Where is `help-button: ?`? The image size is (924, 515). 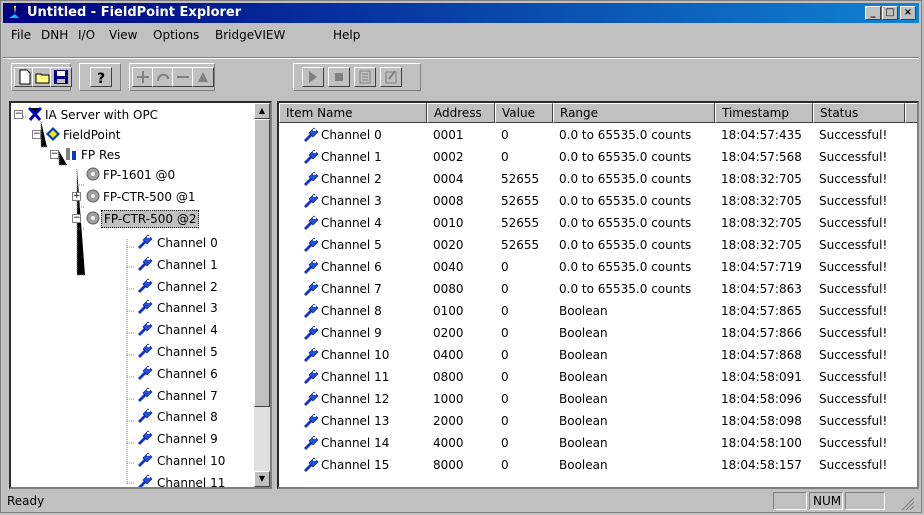
help-button: ? is located at coordinates (101, 77).